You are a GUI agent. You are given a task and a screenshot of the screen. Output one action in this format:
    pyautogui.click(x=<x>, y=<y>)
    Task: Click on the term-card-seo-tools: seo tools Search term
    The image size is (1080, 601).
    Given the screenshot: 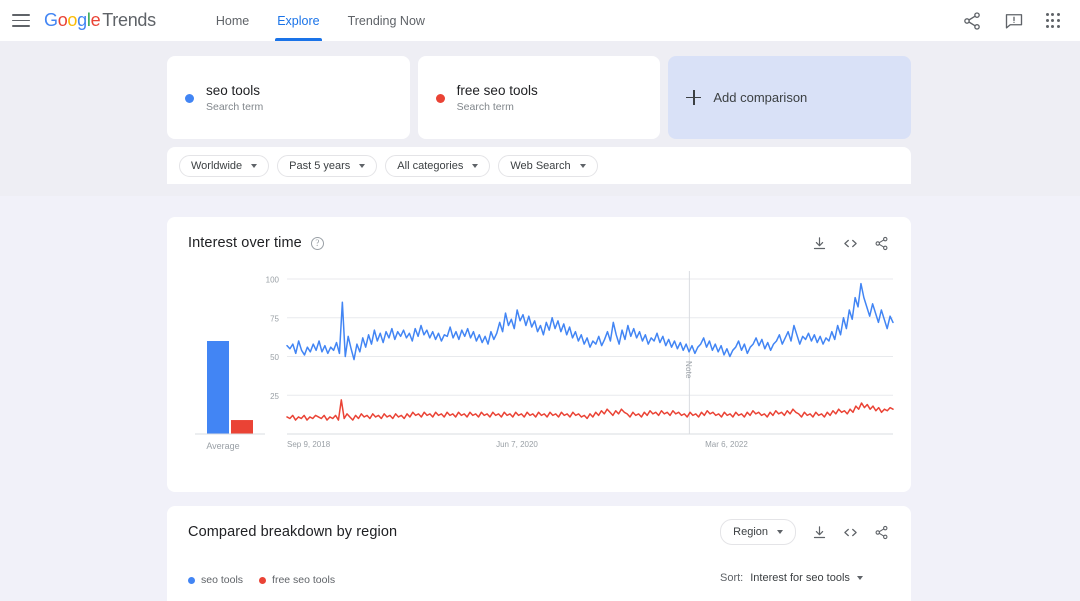 What is the action you would take?
    pyautogui.click(x=288, y=97)
    